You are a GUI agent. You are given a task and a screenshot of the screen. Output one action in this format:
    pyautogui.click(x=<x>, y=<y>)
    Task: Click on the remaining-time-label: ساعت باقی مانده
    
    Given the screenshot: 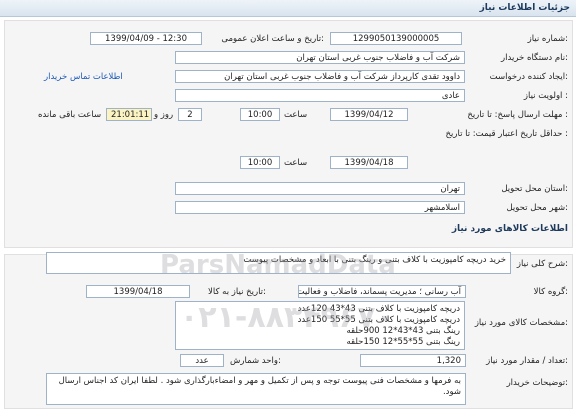 What is the action you would take?
    pyautogui.click(x=70, y=115)
    